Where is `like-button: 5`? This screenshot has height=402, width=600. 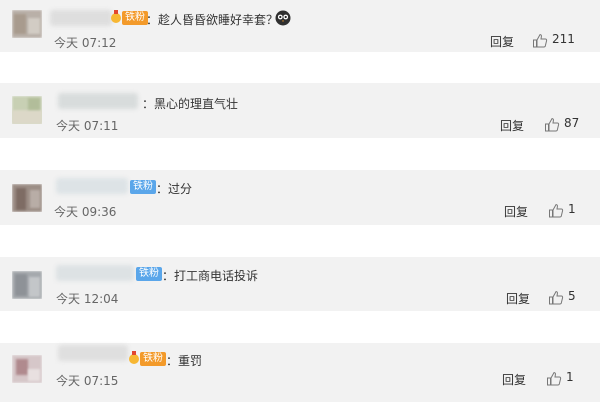 like-button: 5 is located at coordinates (563, 298).